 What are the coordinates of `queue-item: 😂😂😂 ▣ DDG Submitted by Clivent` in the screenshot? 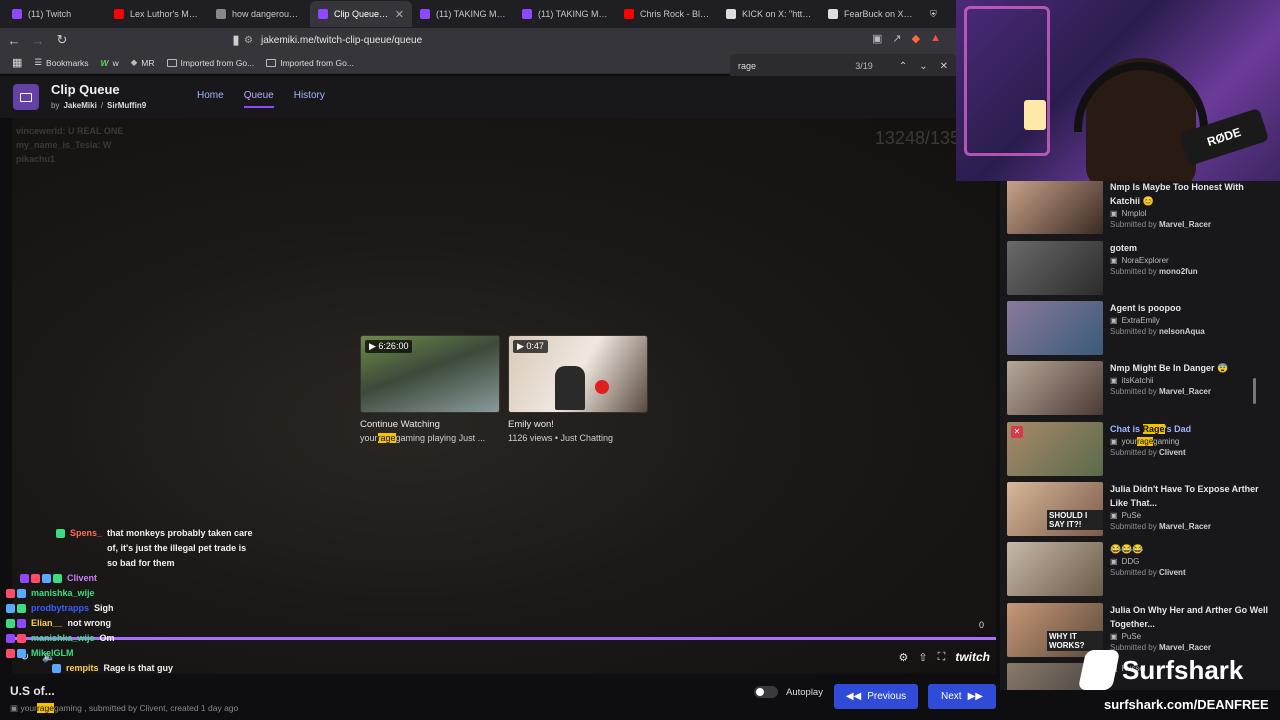 It's located at (1139, 570).